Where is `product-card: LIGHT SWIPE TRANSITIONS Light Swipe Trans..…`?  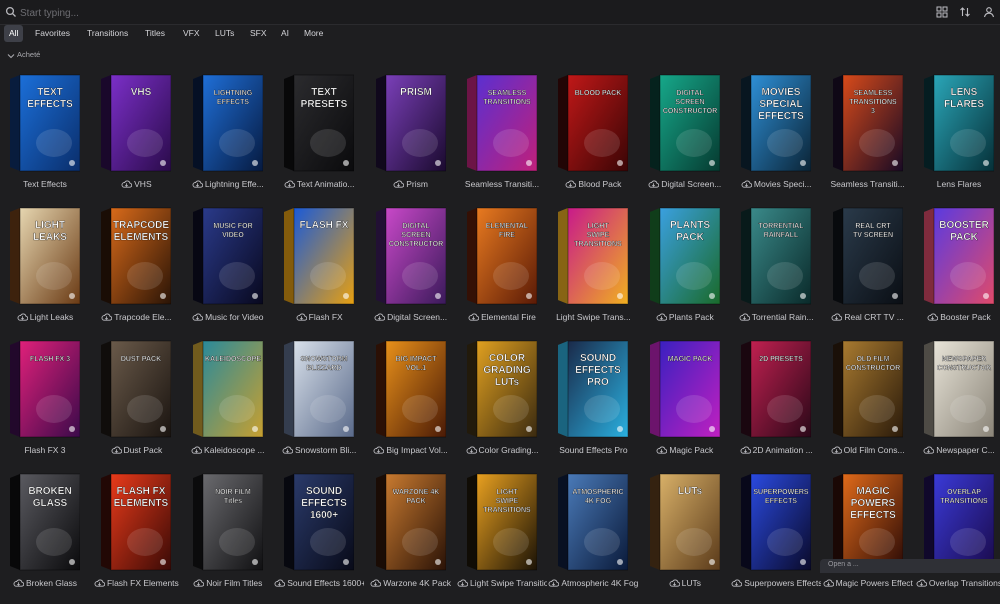 product-card: LIGHT SWIPE TRANSITIONS Light Swipe Trans..… is located at coordinates (593, 272).